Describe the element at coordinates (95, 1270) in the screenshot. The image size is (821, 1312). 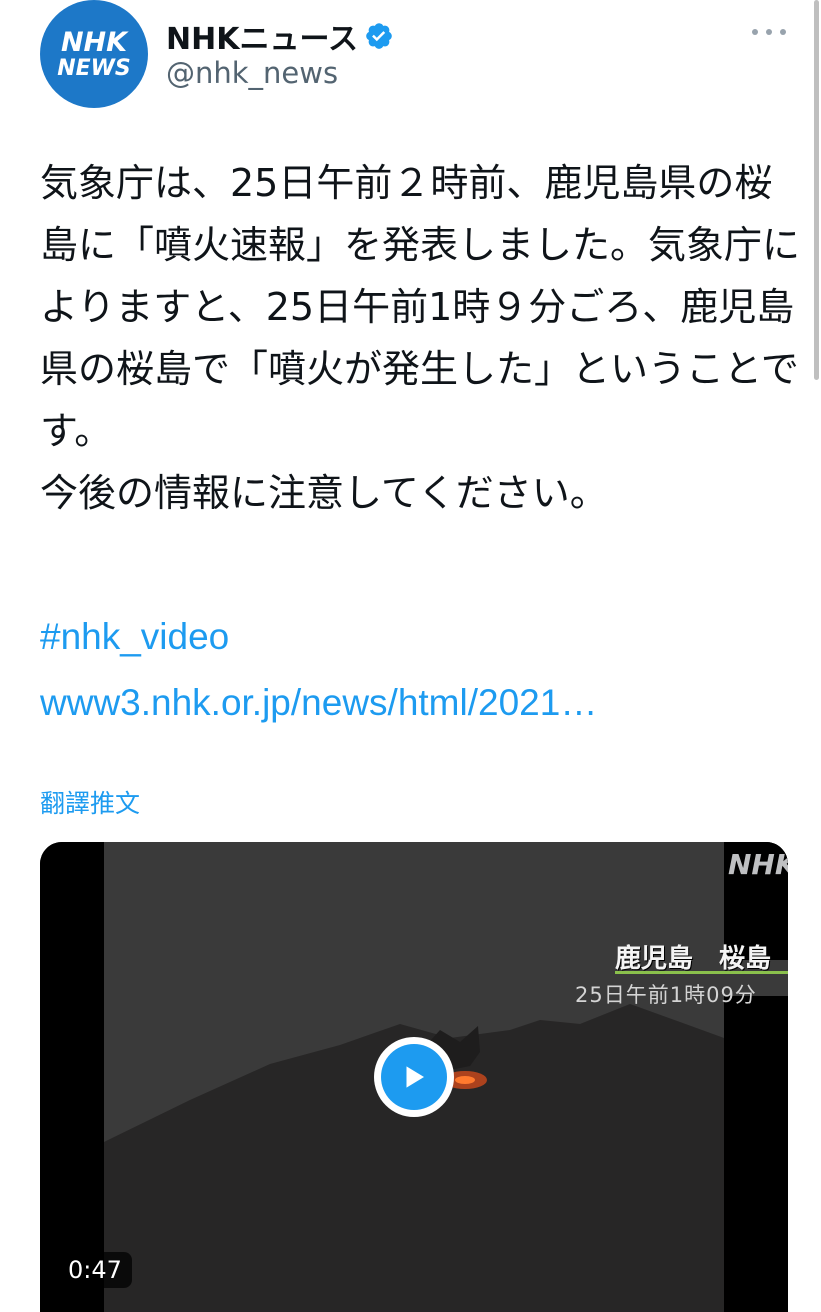
I see `video-duration-badge: 0:47` at that location.